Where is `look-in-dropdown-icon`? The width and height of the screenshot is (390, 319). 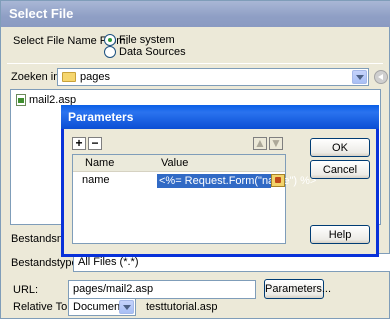 look-in-dropdown-icon is located at coordinates (359, 77).